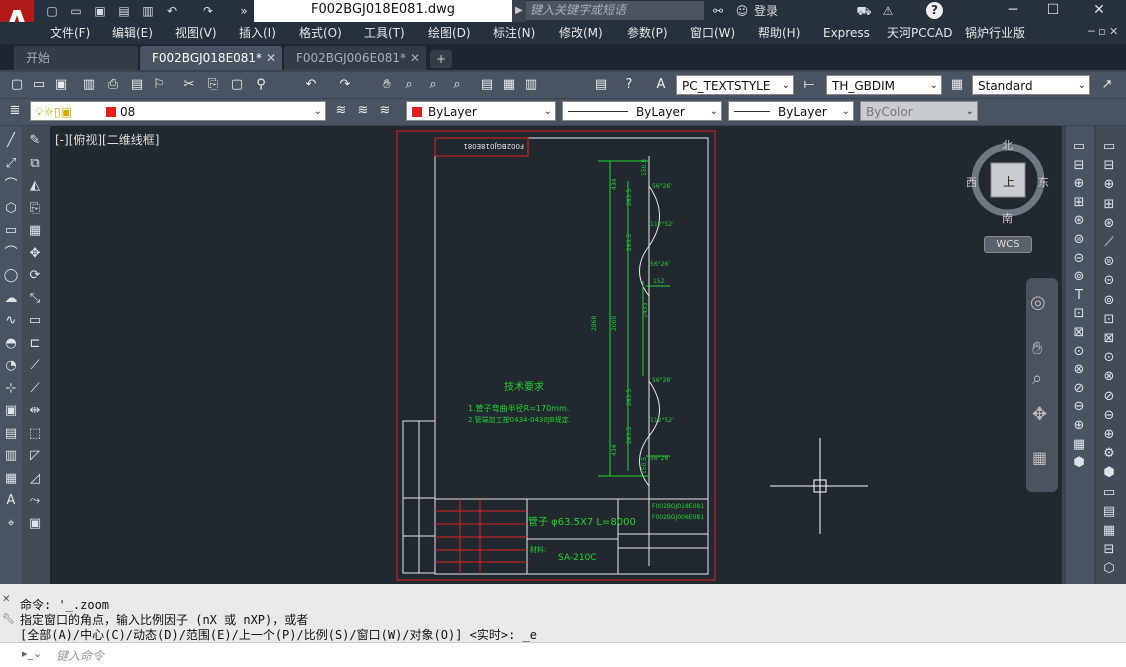 This screenshot has height=667, width=1126. I want to click on menu-1: 编辑(E), so click(132, 33).